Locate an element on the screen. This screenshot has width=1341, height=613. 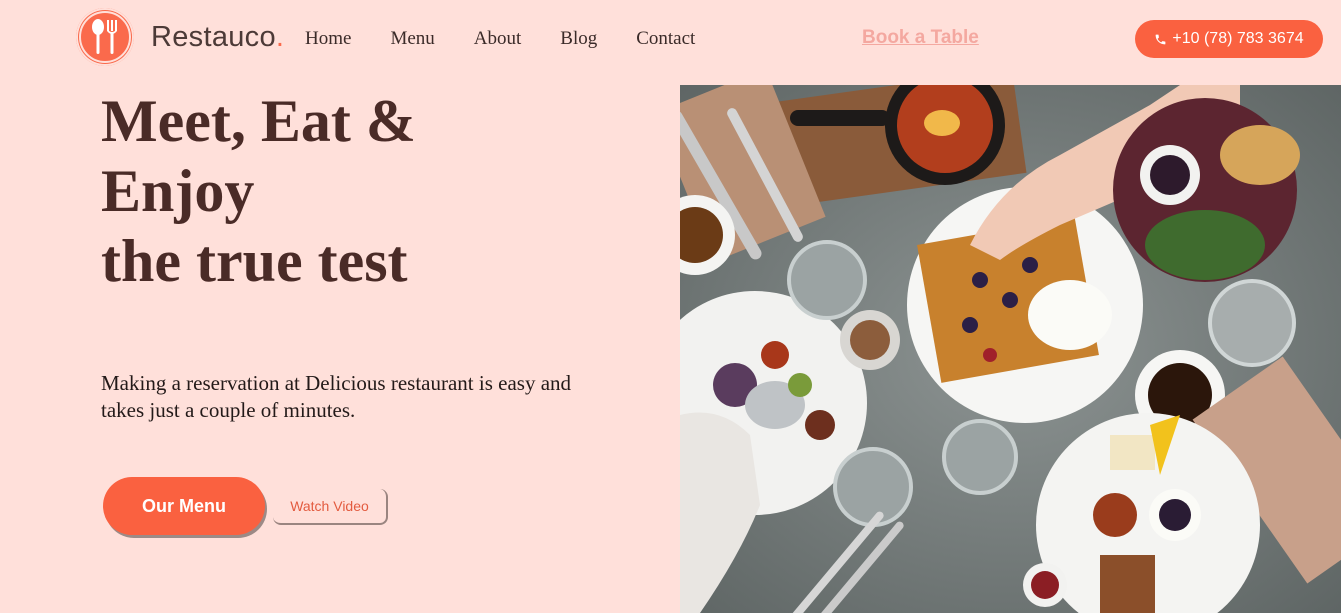
brand-logo: Restauco. is located at coordinates (180, 37).